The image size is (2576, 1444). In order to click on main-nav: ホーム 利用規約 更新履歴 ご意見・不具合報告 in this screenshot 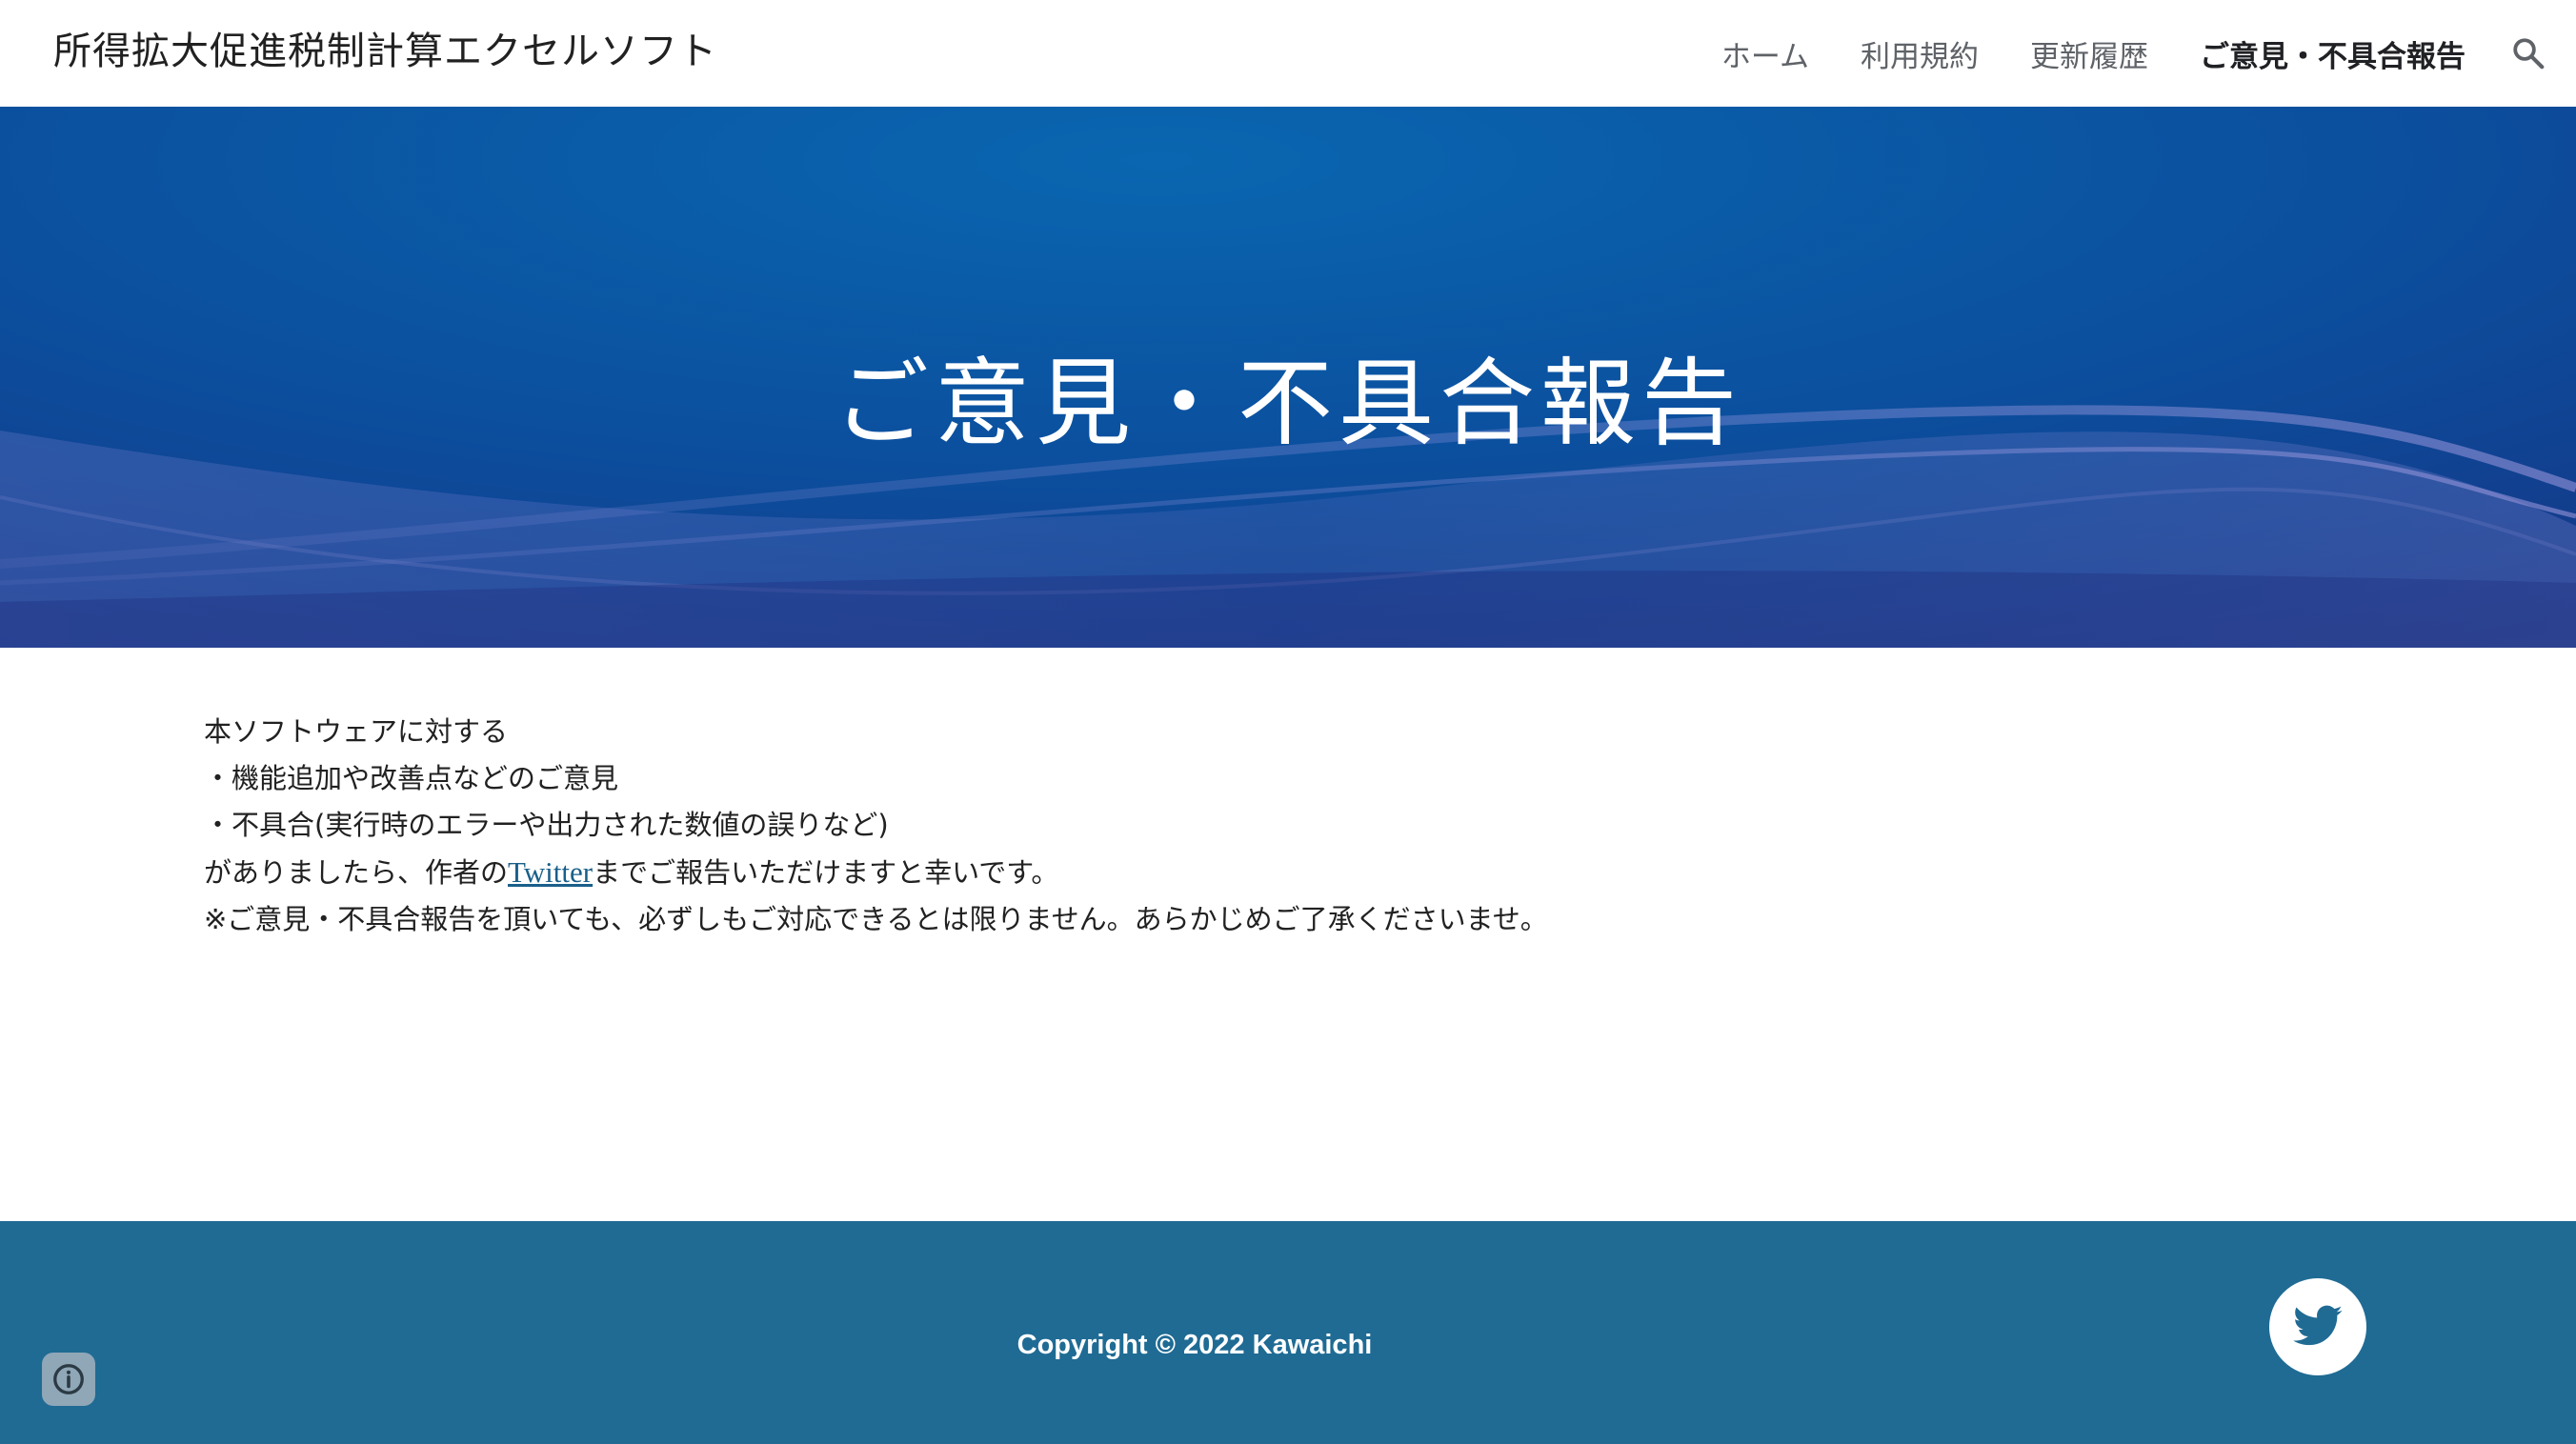, I will do `click(2148, 53)`.